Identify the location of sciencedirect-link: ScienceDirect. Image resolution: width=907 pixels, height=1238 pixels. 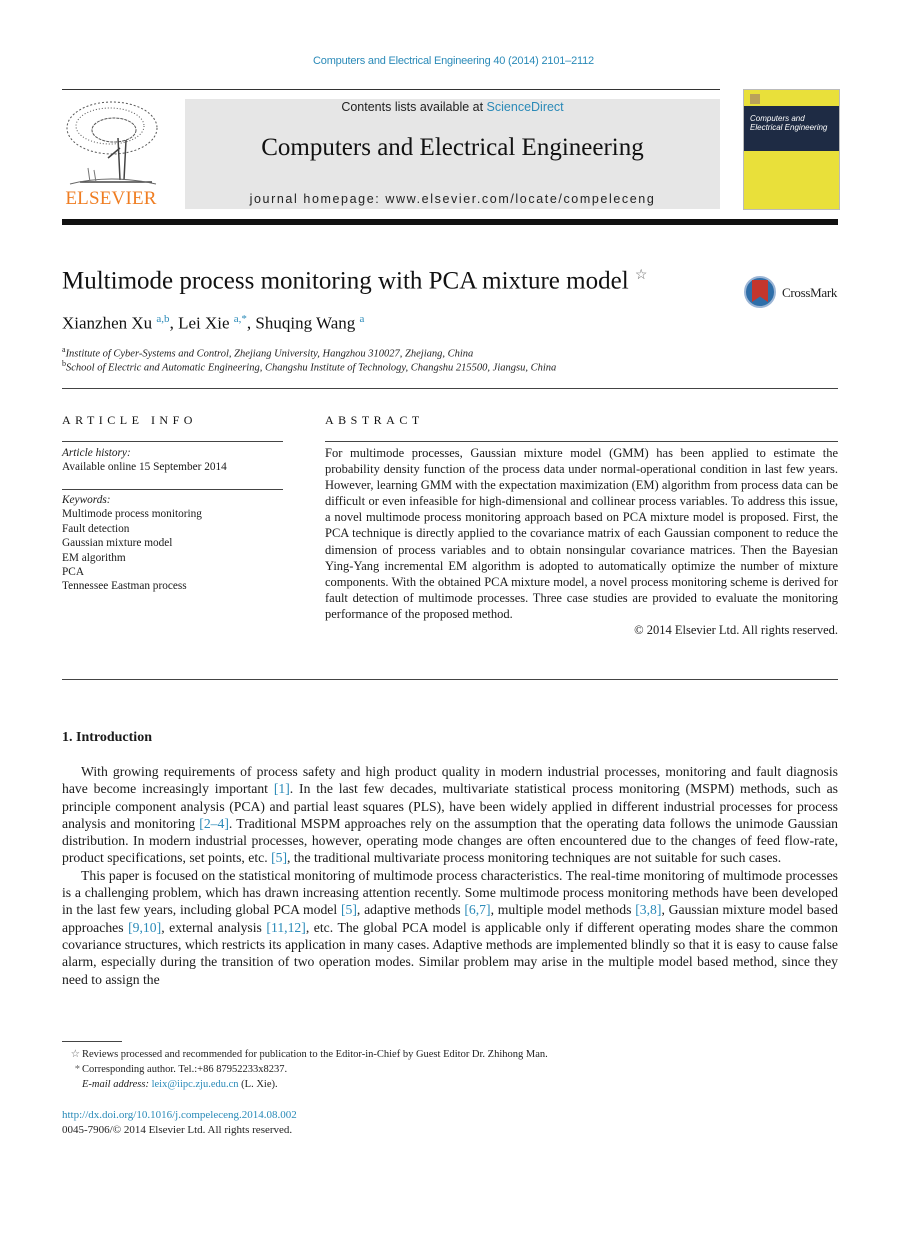
(525, 107).